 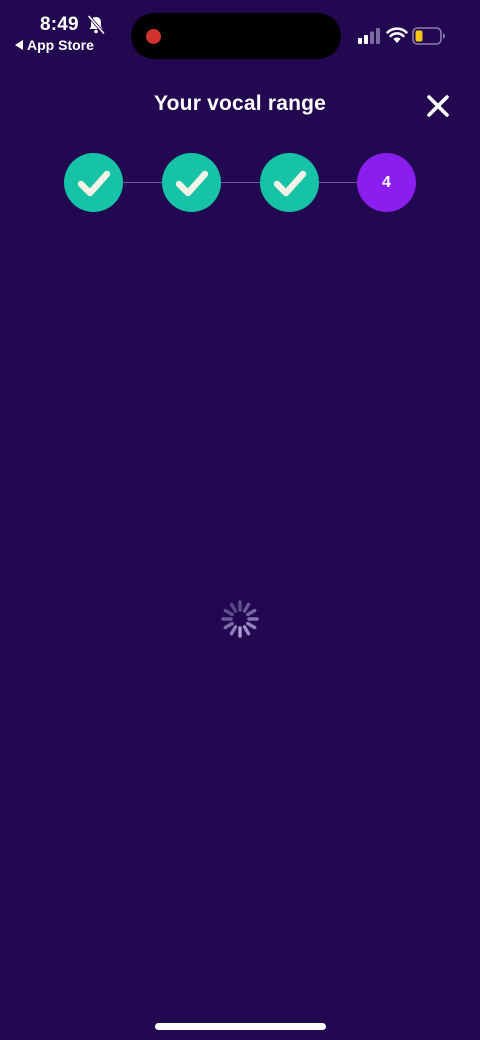 I want to click on step-number: 4, so click(x=386, y=182).